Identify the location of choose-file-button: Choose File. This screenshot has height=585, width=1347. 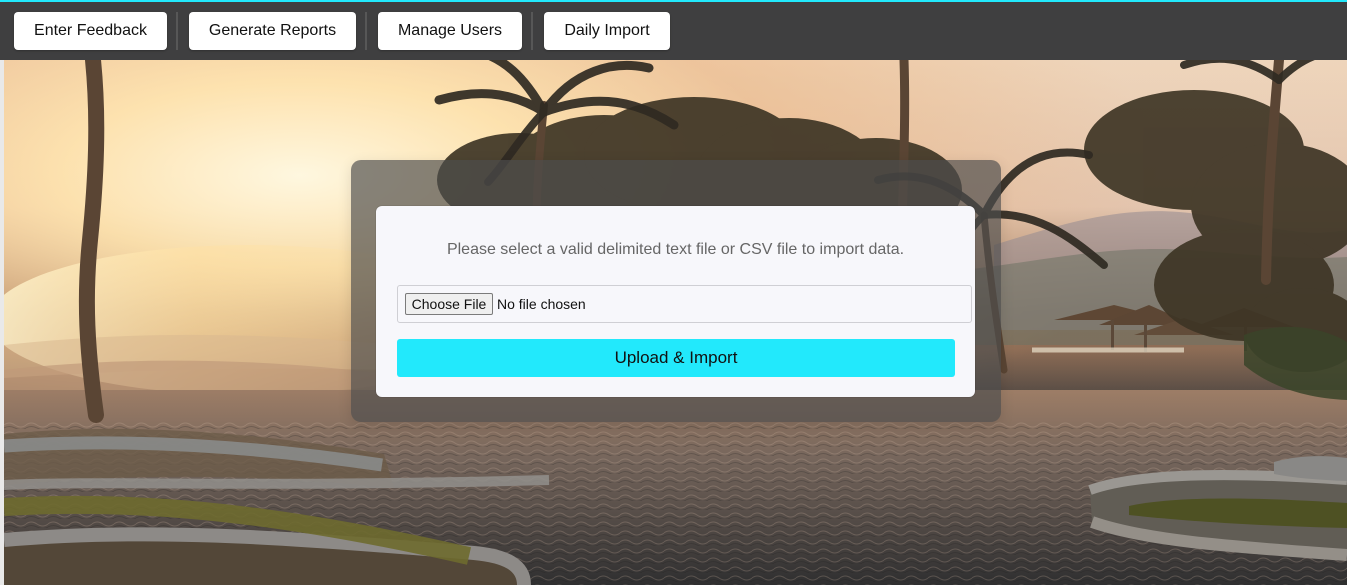
(449, 304).